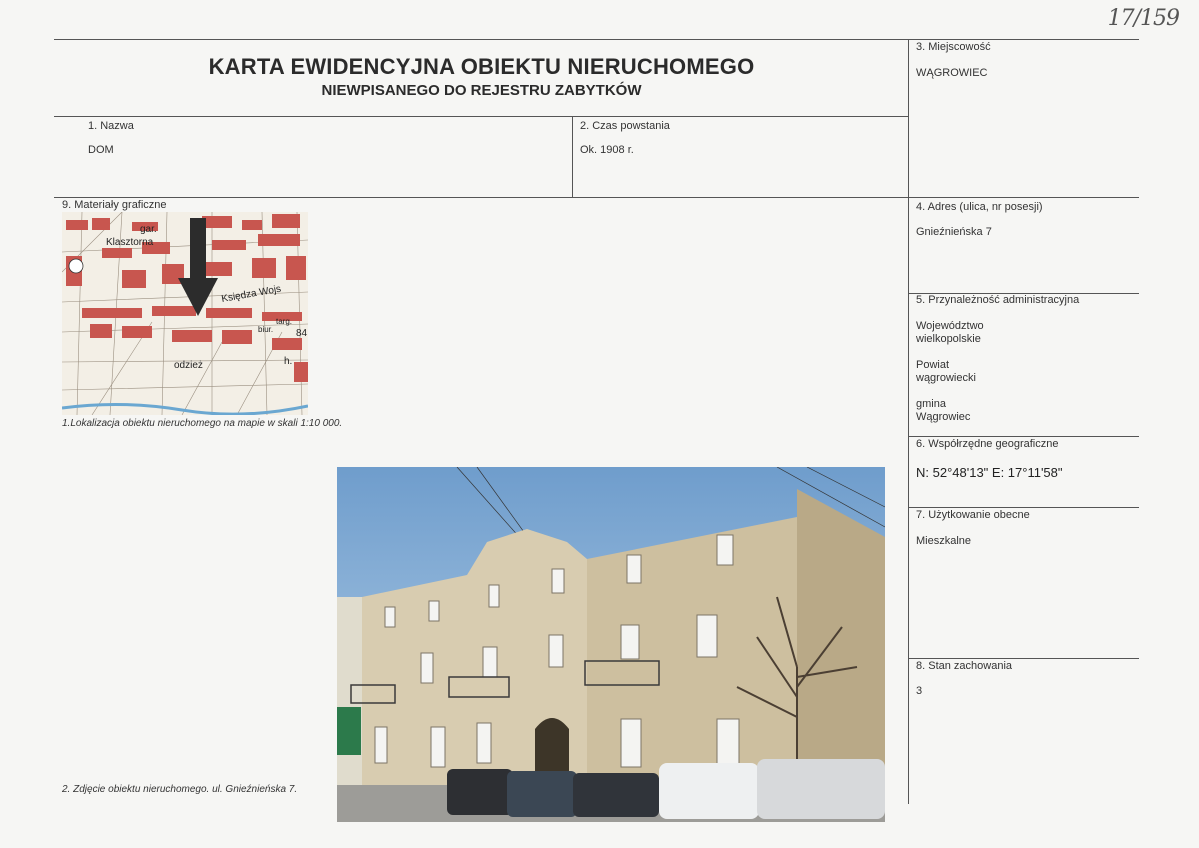  What do you see at coordinates (919, 691) in the screenshot?
I see `condition-value: 3` at bounding box center [919, 691].